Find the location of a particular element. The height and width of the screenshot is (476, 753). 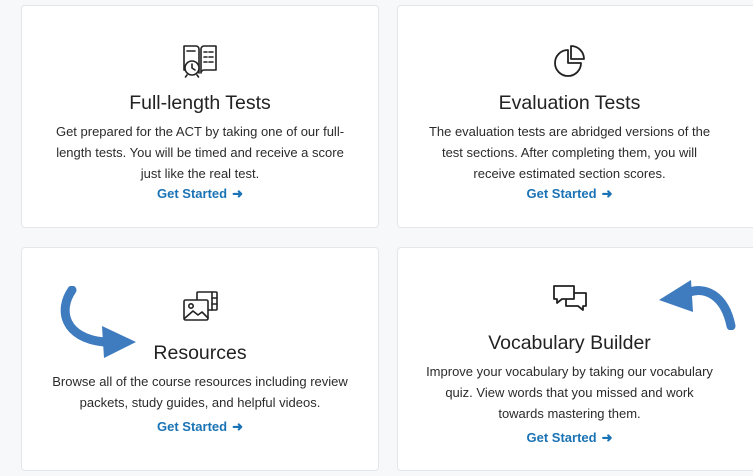

pie-chart-icon is located at coordinates (570, 60).